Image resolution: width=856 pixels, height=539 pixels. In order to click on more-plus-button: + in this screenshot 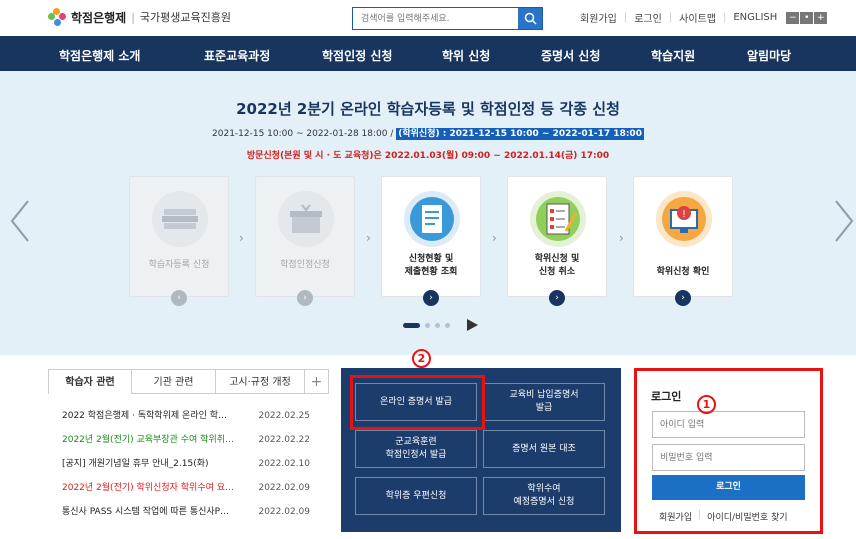, I will do `click(317, 381)`.